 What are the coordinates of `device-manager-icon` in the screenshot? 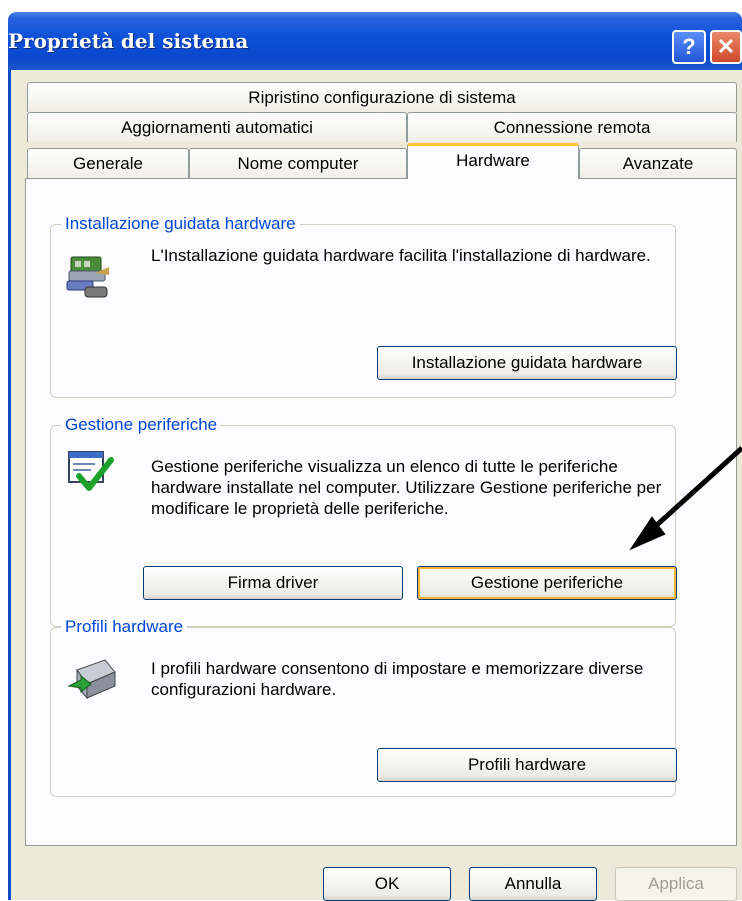 It's located at (91, 471).